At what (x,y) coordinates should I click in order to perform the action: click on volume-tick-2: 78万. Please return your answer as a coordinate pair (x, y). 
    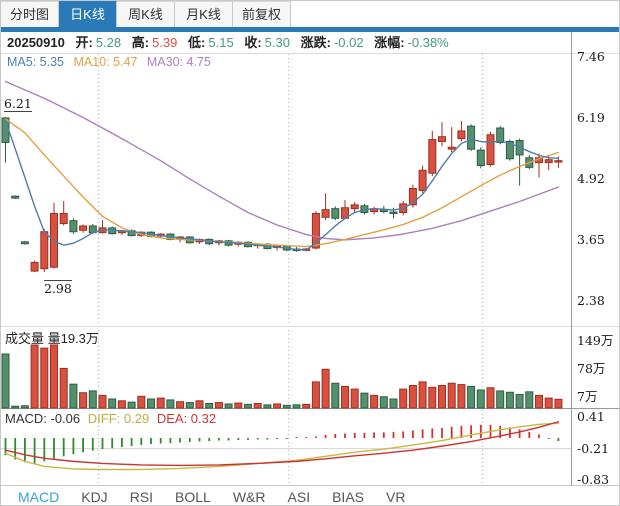
    Looking at the image, I should click on (591, 368).